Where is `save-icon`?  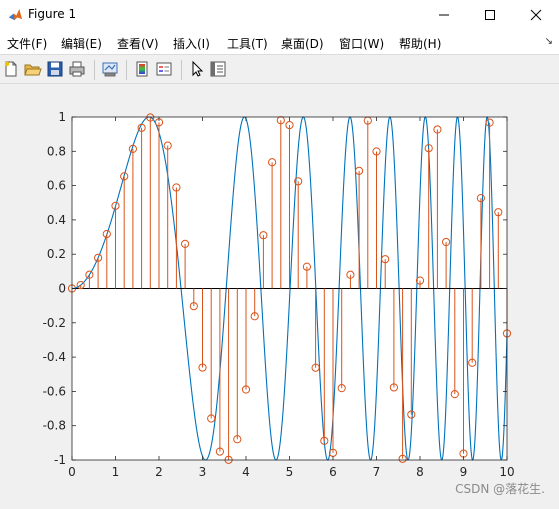 save-icon is located at coordinates (55, 69).